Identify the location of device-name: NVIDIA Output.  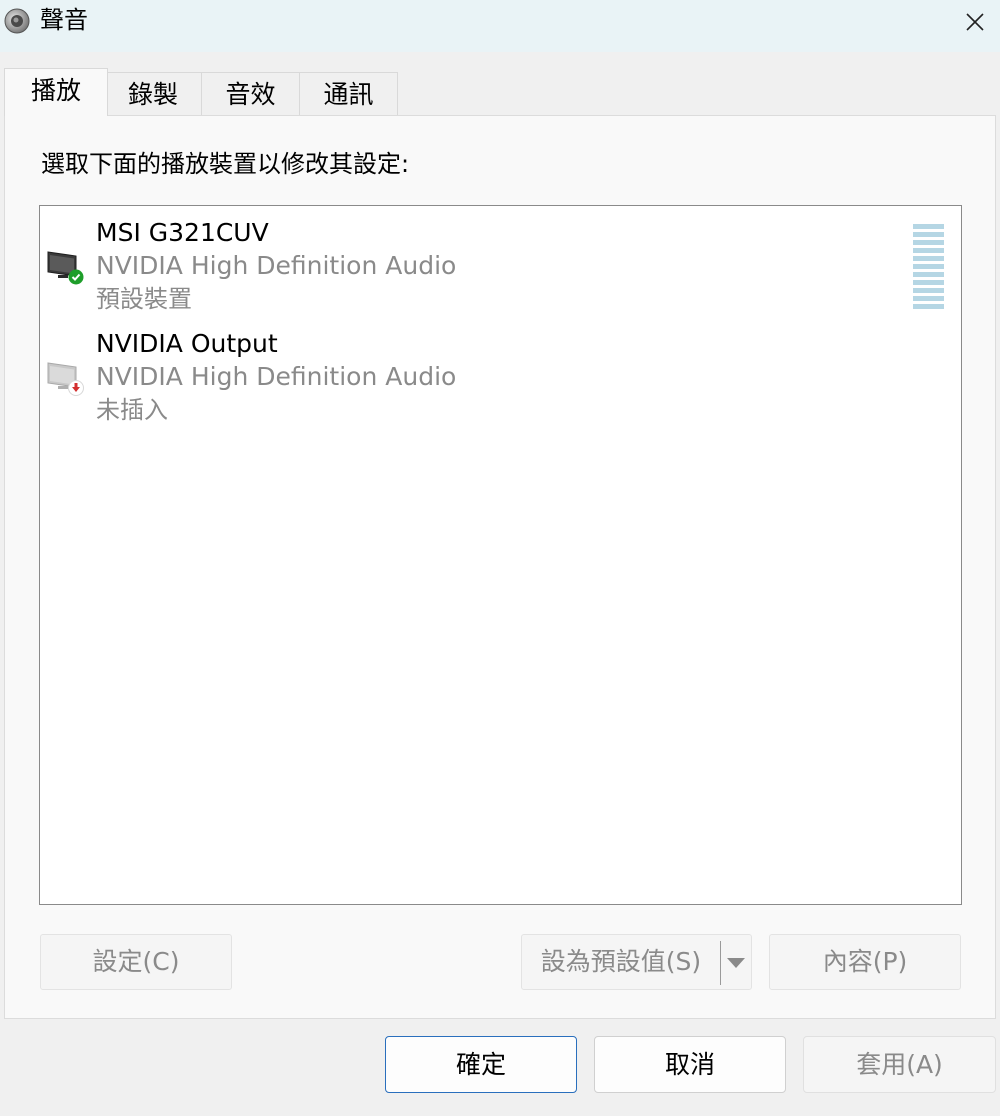
(187, 343).